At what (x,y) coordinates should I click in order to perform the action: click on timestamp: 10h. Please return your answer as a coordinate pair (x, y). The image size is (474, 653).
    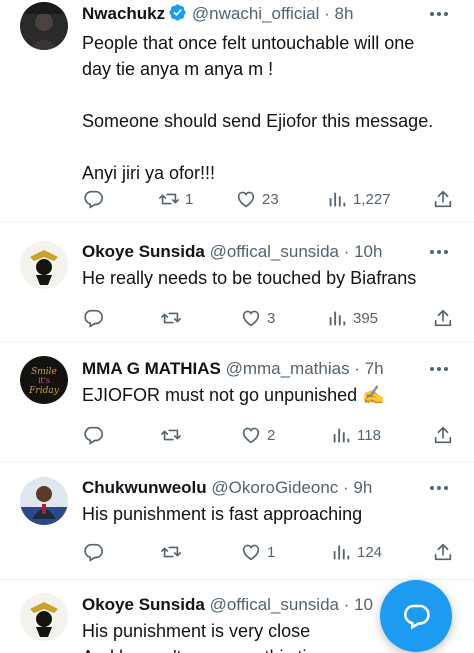
    Looking at the image, I should click on (368, 251).